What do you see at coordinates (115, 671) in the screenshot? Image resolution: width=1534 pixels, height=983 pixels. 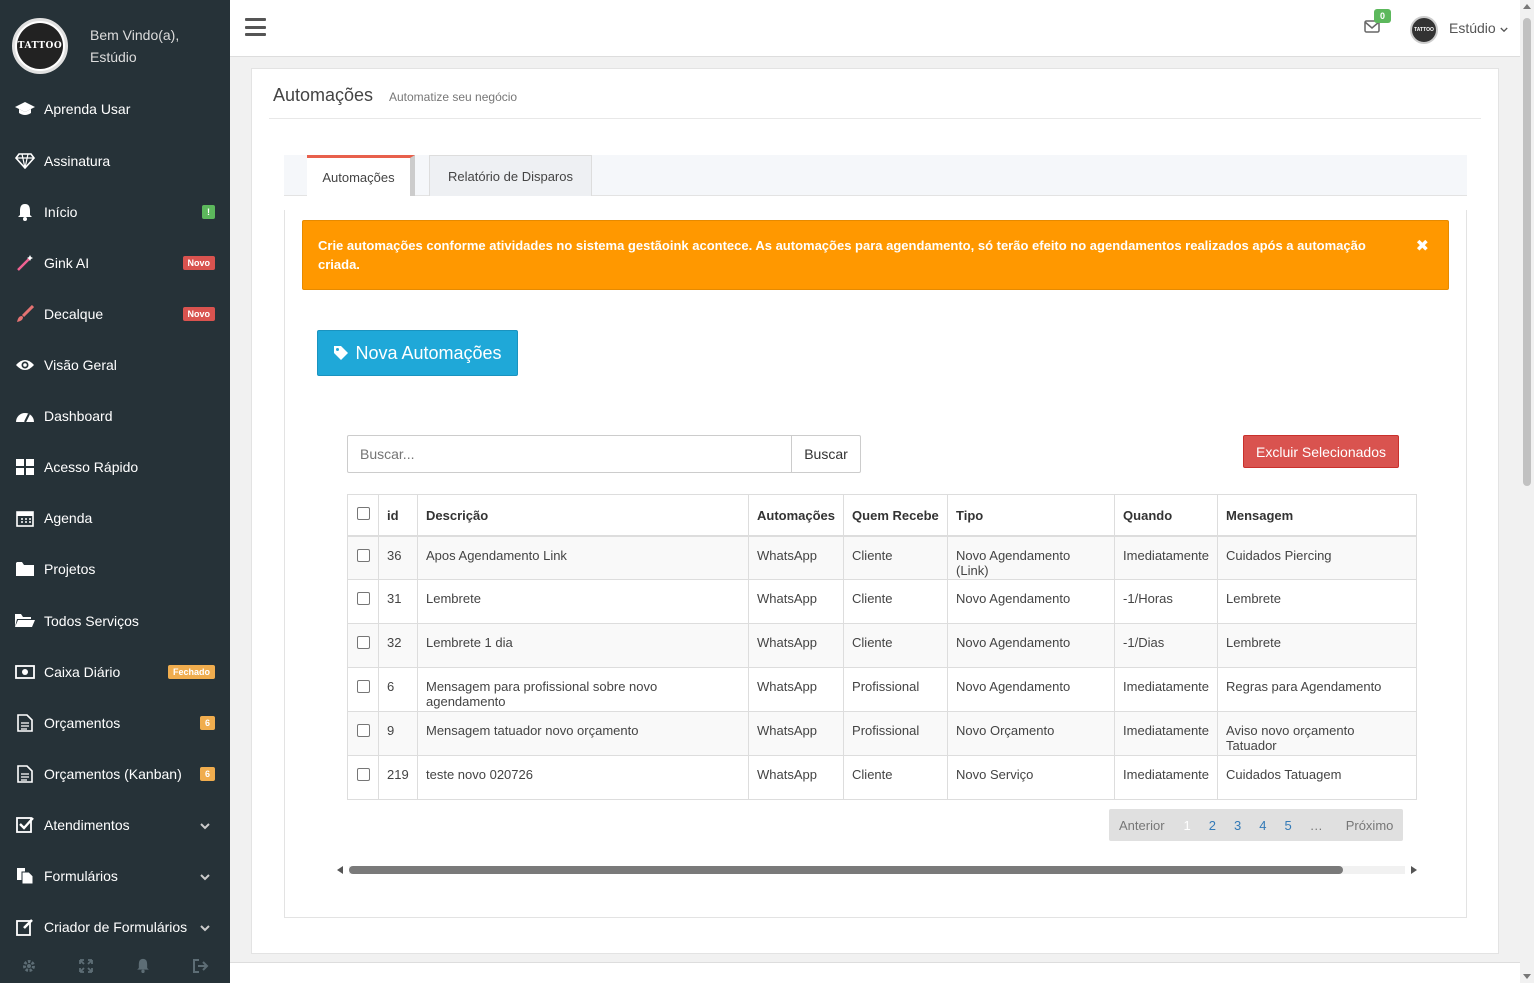 I see `sidebar-item-caixa-diario: Caixa Diário Fechado` at bounding box center [115, 671].